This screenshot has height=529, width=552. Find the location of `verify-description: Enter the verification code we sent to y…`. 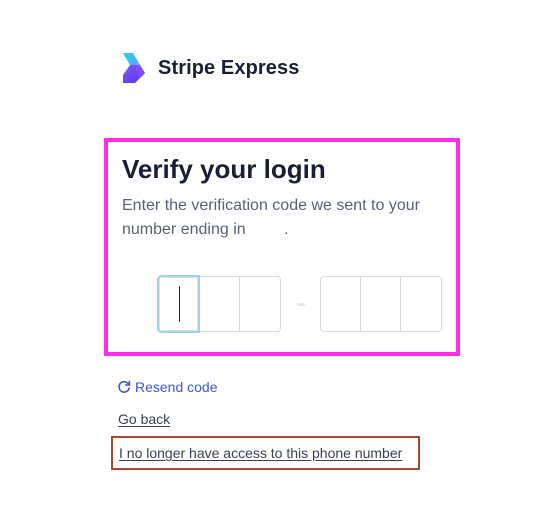

verify-description: Enter the verification code we sent to y… is located at coordinates (282, 218).